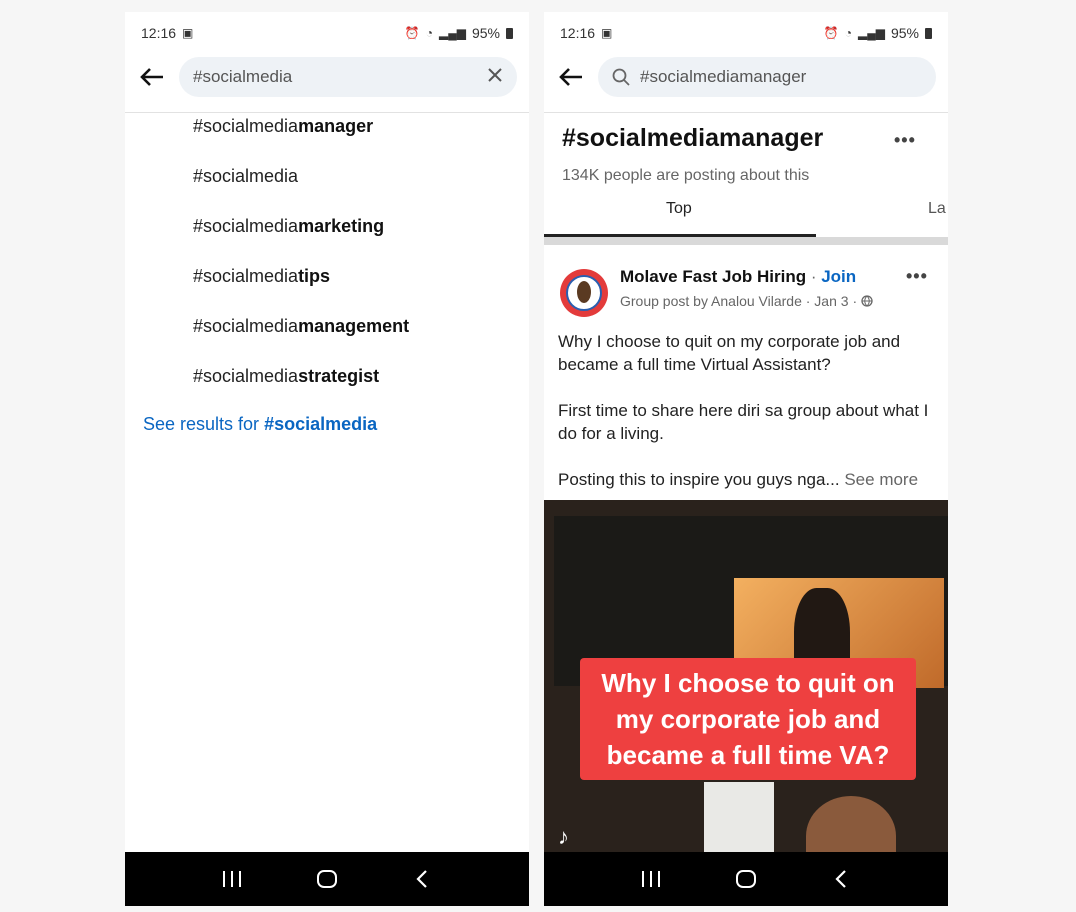  What do you see at coordinates (881, 479) in the screenshot?
I see `see-more-link: See more` at bounding box center [881, 479].